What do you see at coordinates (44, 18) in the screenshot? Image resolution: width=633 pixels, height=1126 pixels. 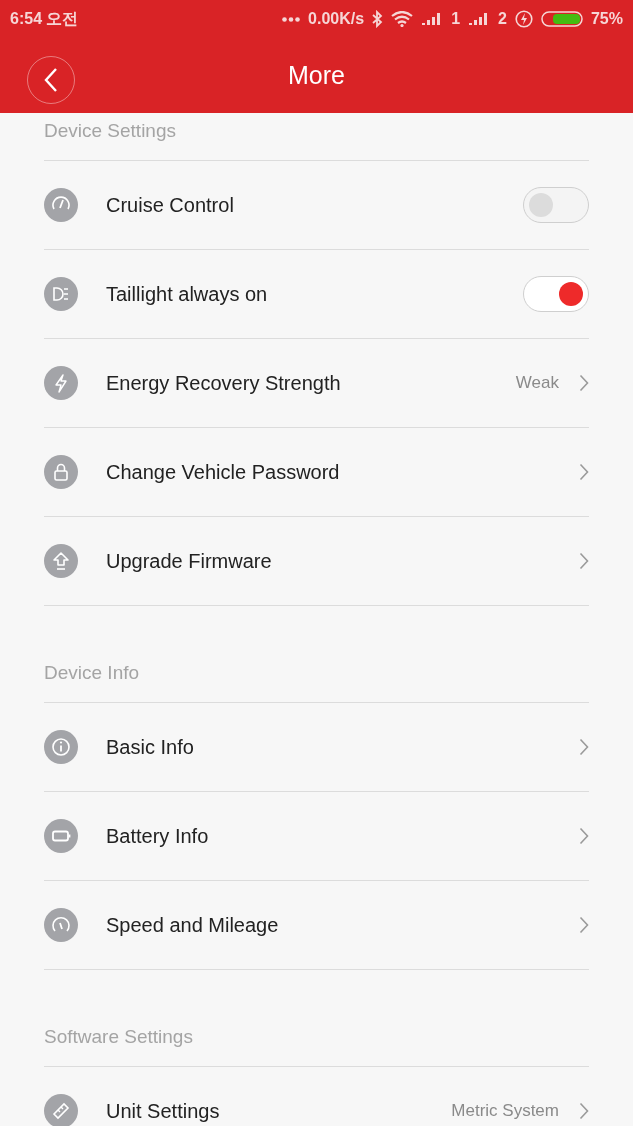 I see `status-time: 6:54 오전` at bounding box center [44, 18].